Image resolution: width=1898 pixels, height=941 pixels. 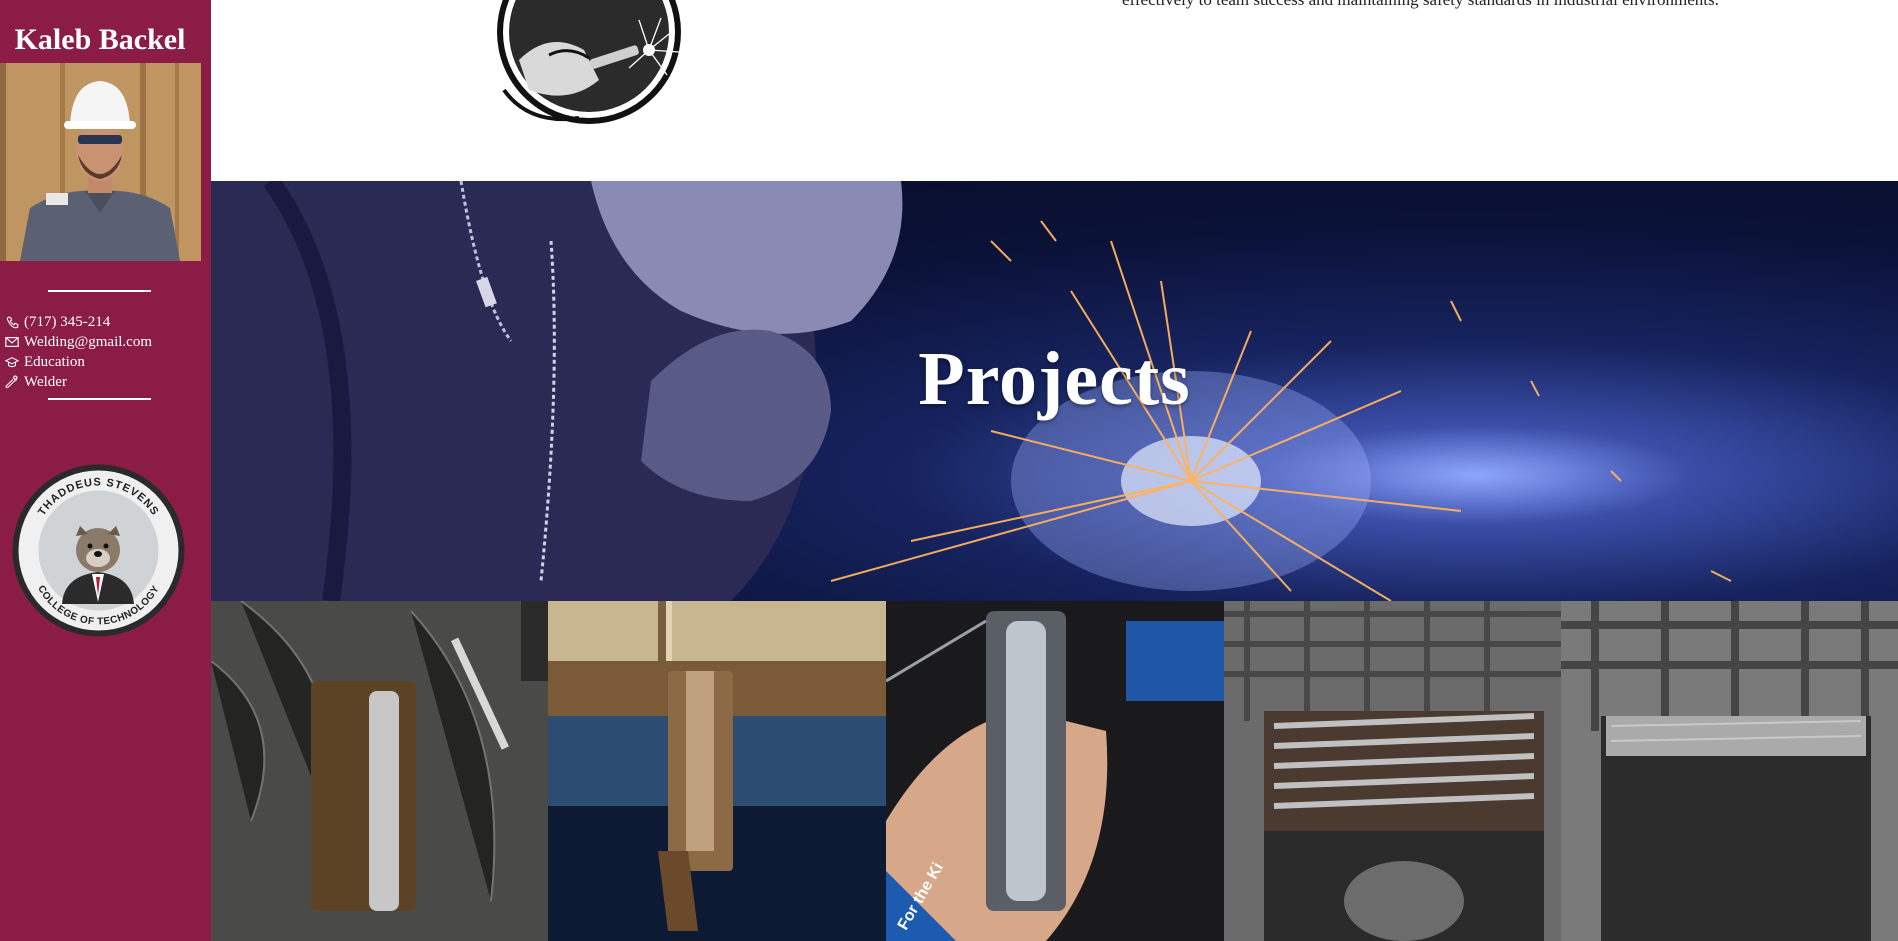 I want to click on project-image-3: For the Ki, so click(x=1055, y=771).